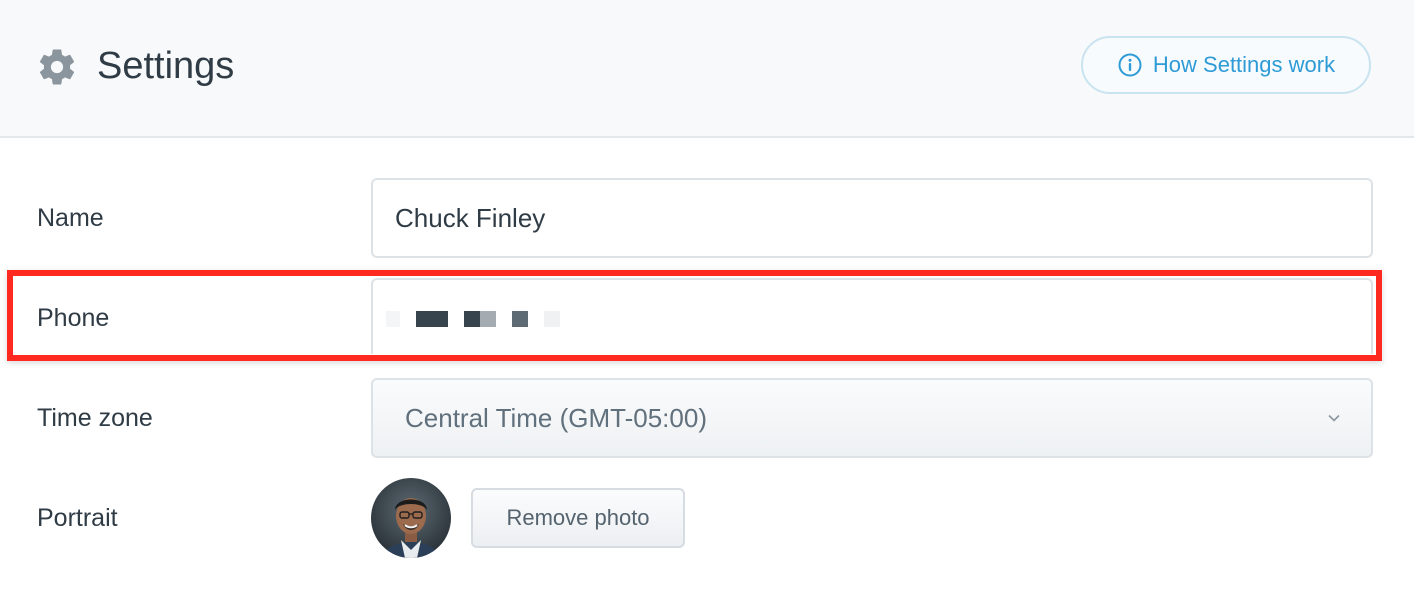 The width and height of the screenshot is (1414, 600). I want to click on avatar-photo, so click(411, 518).